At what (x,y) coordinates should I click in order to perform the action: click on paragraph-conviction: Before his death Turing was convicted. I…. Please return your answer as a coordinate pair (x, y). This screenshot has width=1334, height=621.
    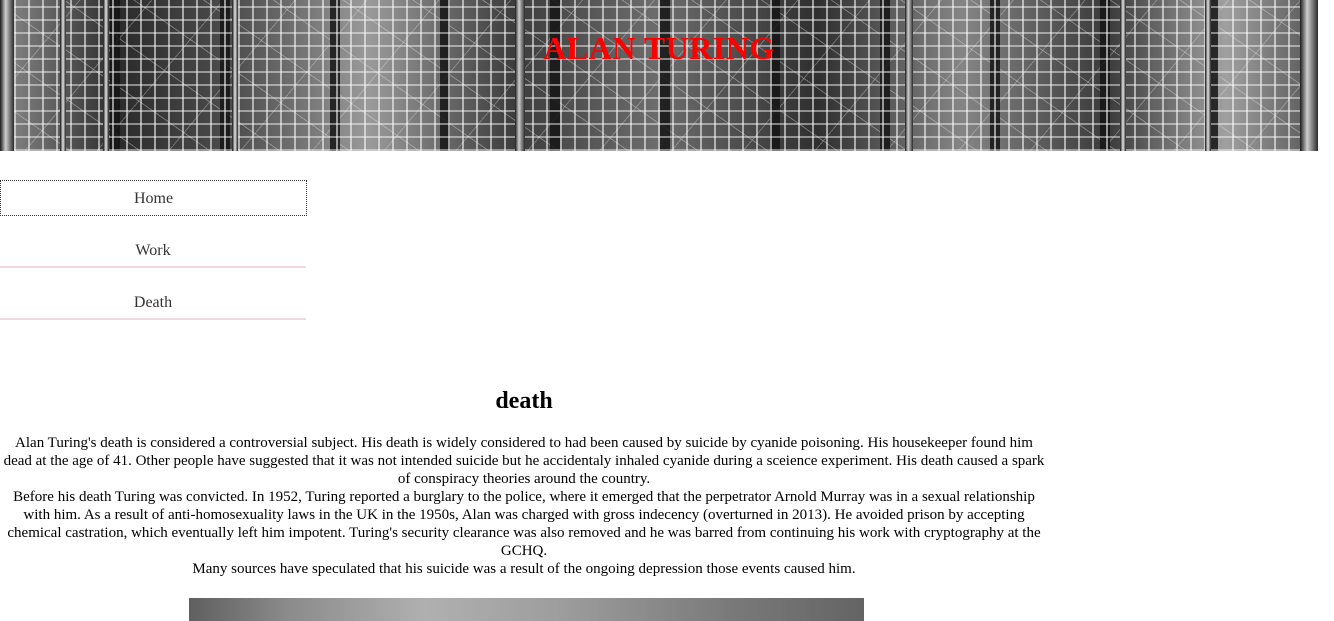
    Looking at the image, I should click on (524, 524).